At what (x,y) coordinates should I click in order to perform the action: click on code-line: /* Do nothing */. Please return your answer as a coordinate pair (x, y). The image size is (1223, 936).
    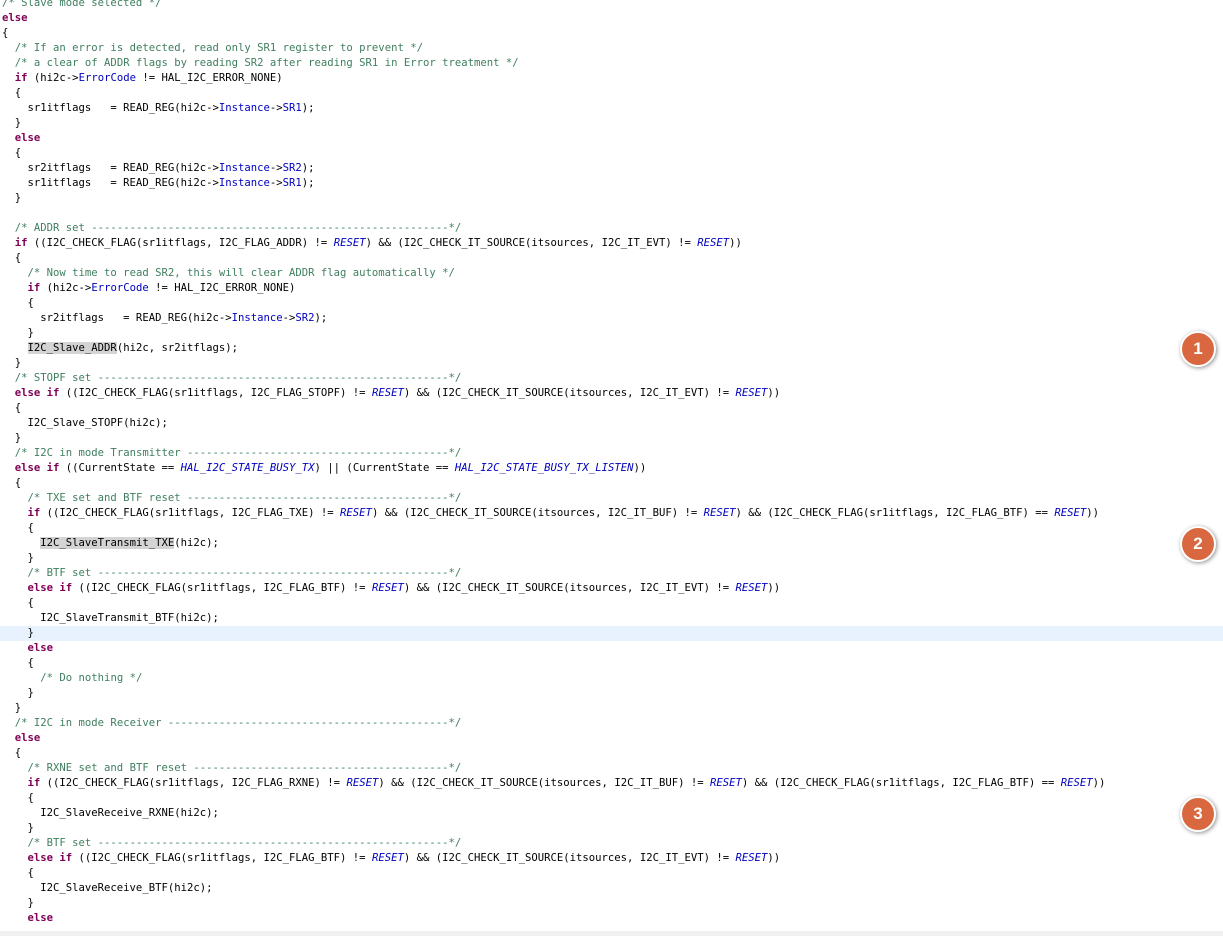
    Looking at the image, I should click on (611, 678).